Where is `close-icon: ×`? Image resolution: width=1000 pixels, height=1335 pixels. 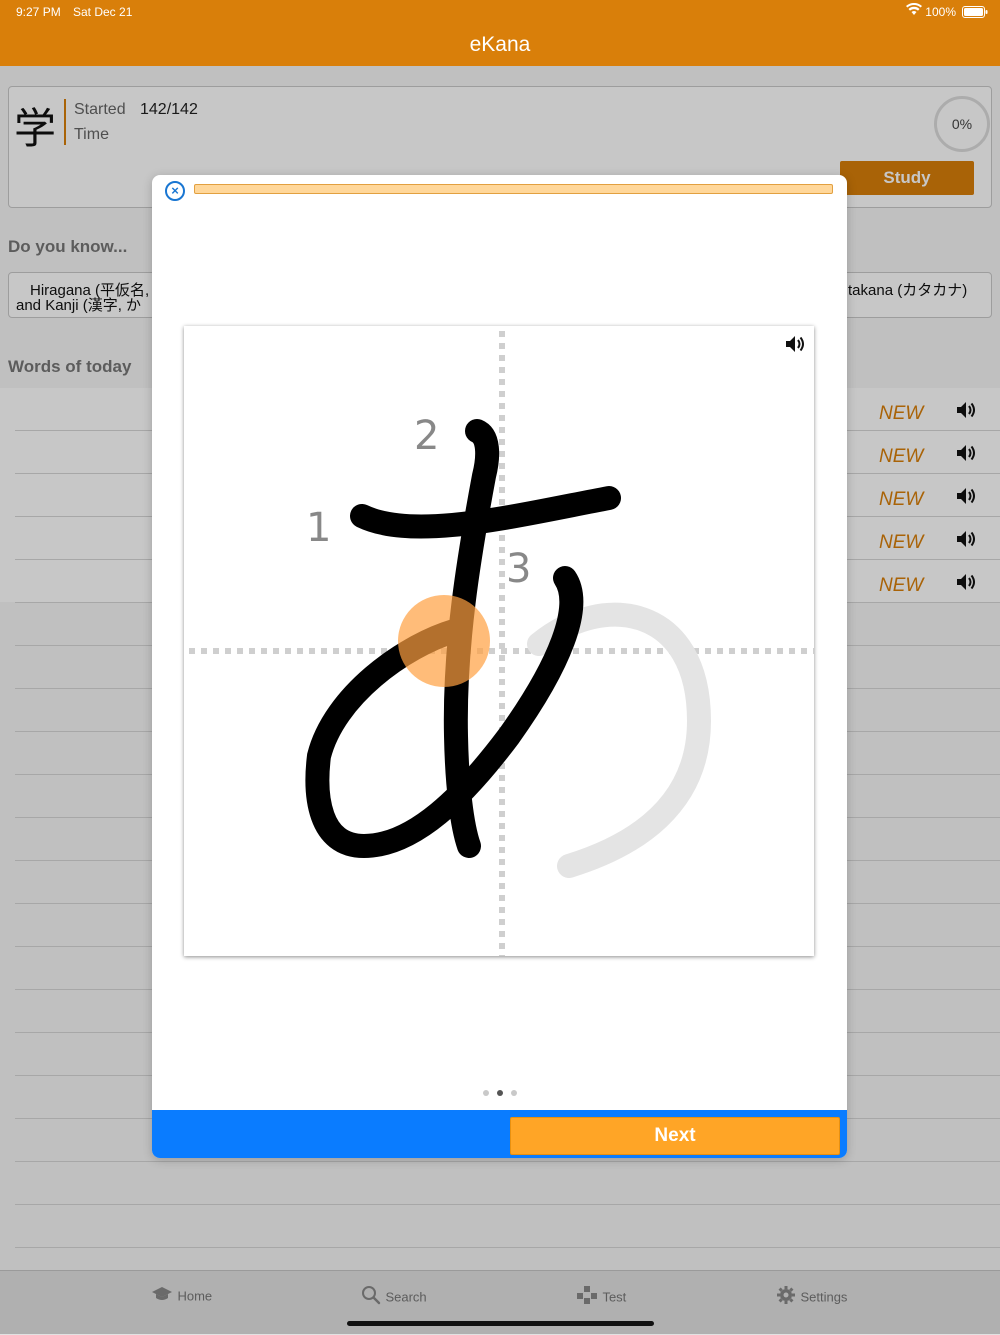 close-icon: × is located at coordinates (175, 191).